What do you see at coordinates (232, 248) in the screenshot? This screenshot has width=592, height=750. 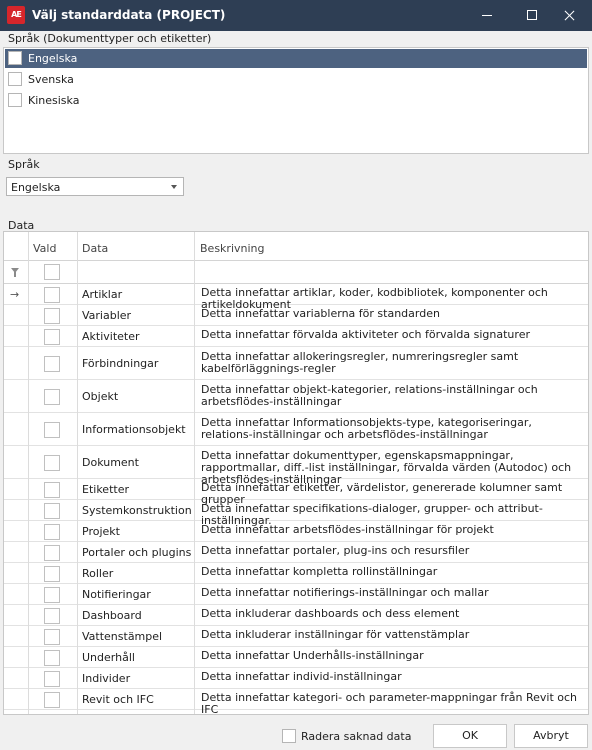 I see `column-header-beskrivning: Beskrivning` at bounding box center [232, 248].